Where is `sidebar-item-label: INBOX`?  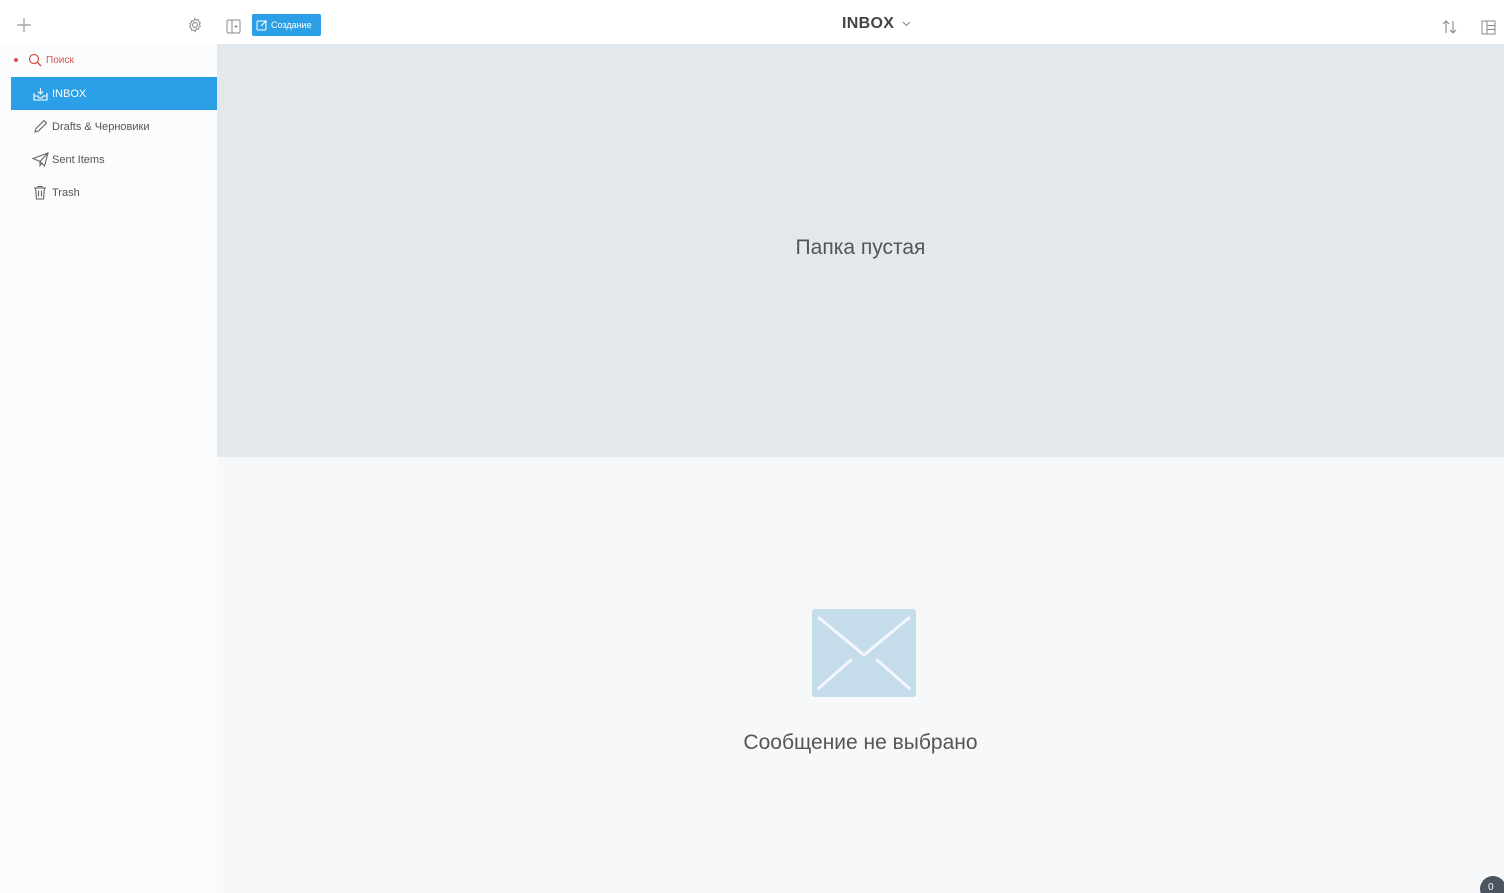
sidebar-item-label: INBOX is located at coordinates (69, 93).